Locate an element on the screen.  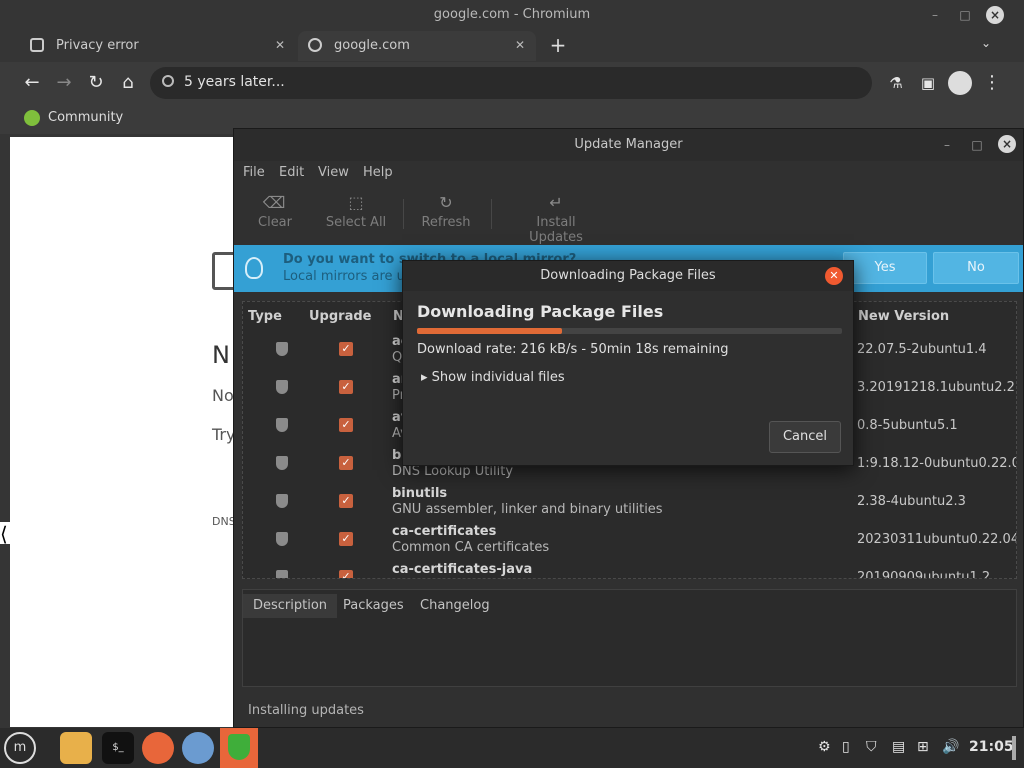
taskbar: m $_ ⚙ ▯ ⛉ ▤ ⊞ 🔊 21:05 is located at coordinates (512, 748).